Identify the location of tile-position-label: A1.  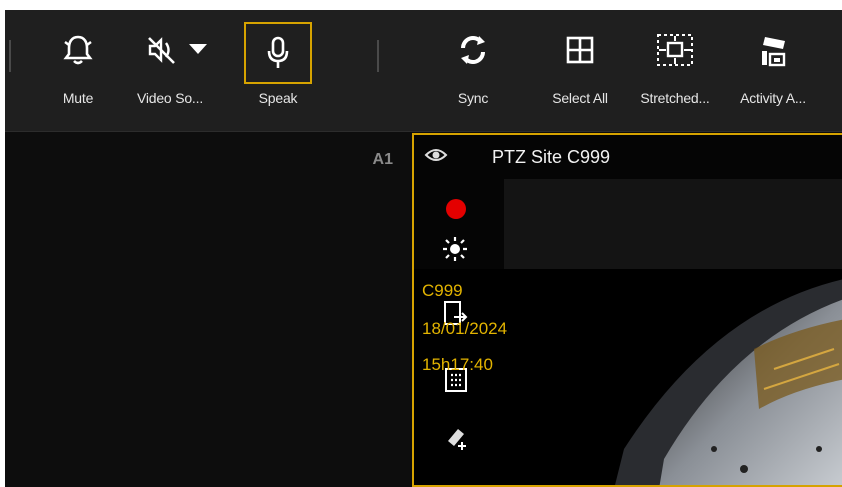
(382, 159).